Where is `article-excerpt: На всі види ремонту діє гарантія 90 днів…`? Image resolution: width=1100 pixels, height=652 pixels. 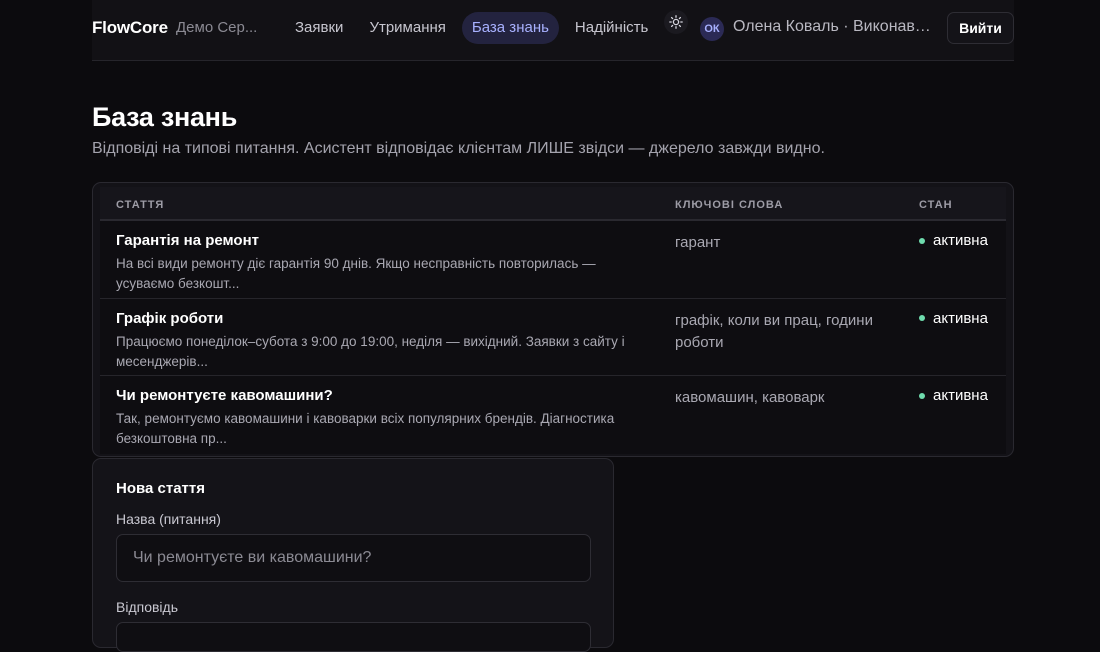
article-excerpt: На всі види ремонту діє гарантія 90 днів… is located at coordinates (356, 273).